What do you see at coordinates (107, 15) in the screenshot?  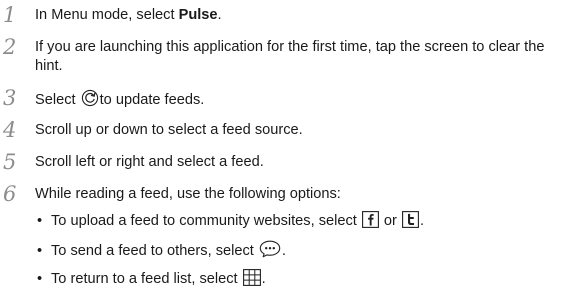 I see `step-text-part: In Menu mode, select` at bounding box center [107, 15].